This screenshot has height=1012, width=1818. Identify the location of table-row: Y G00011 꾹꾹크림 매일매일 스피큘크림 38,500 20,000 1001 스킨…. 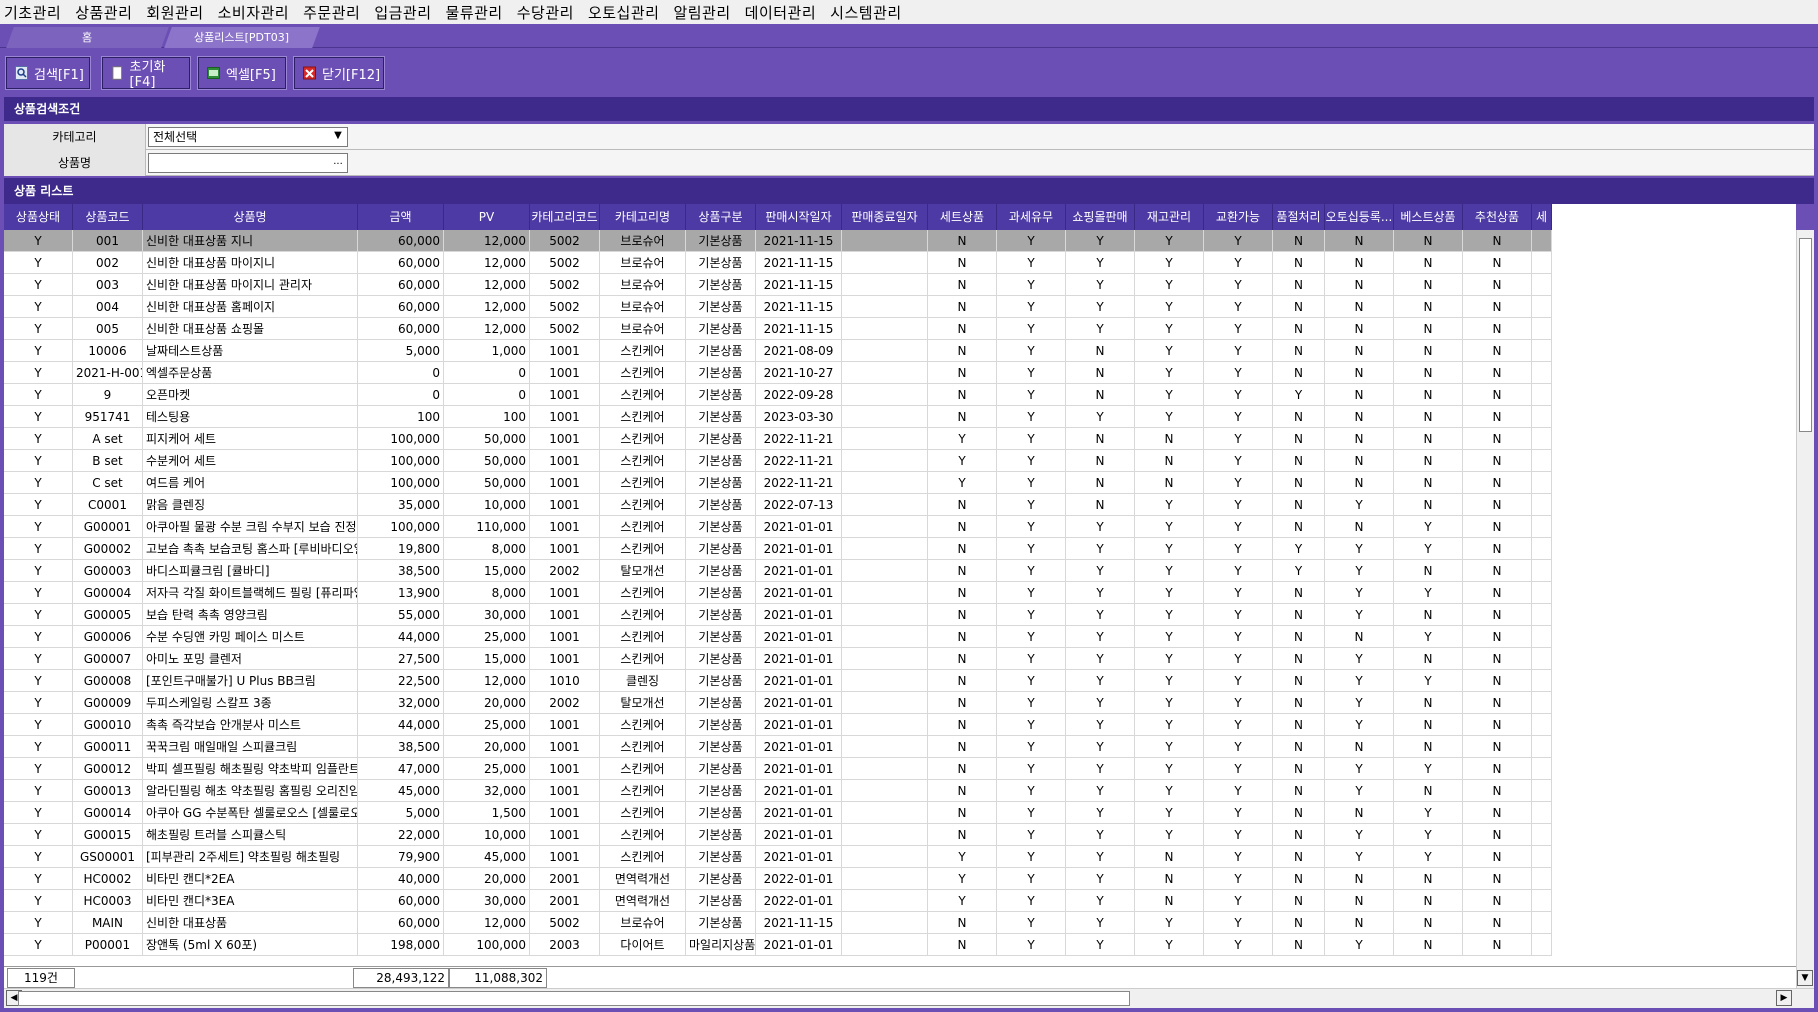
(778, 747).